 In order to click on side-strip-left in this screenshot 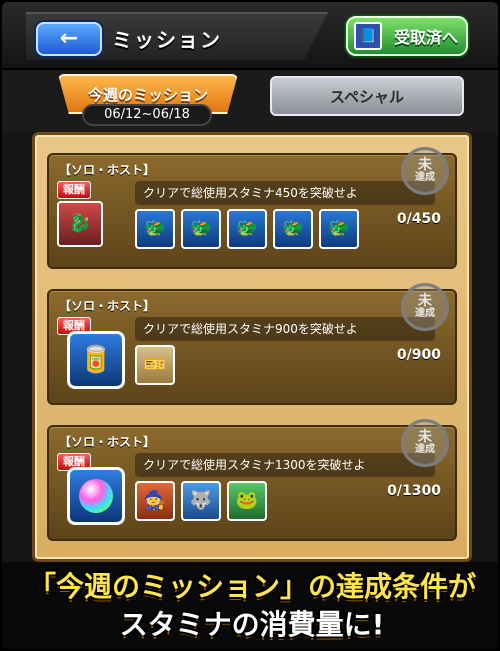, I will do `click(17, 347)`.